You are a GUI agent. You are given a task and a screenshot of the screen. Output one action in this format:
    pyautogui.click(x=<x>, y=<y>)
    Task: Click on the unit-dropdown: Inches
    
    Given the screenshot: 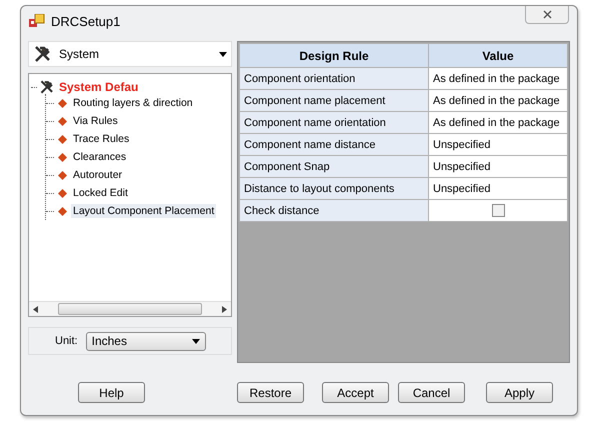 What is the action you would take?
    pyautogui.click(x=146, y=341)
    